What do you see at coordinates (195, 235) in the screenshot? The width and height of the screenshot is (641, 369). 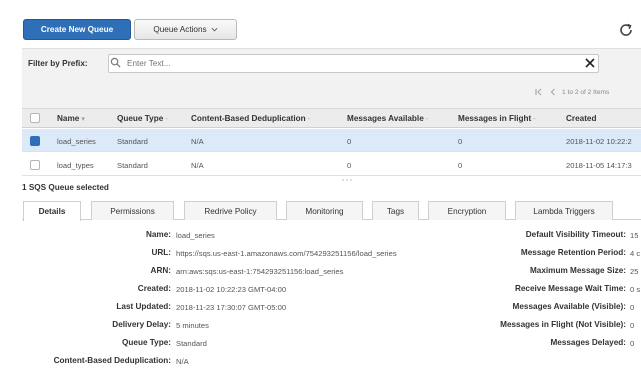 I see `detail-value: load_series` at bounding box center [195, 235].